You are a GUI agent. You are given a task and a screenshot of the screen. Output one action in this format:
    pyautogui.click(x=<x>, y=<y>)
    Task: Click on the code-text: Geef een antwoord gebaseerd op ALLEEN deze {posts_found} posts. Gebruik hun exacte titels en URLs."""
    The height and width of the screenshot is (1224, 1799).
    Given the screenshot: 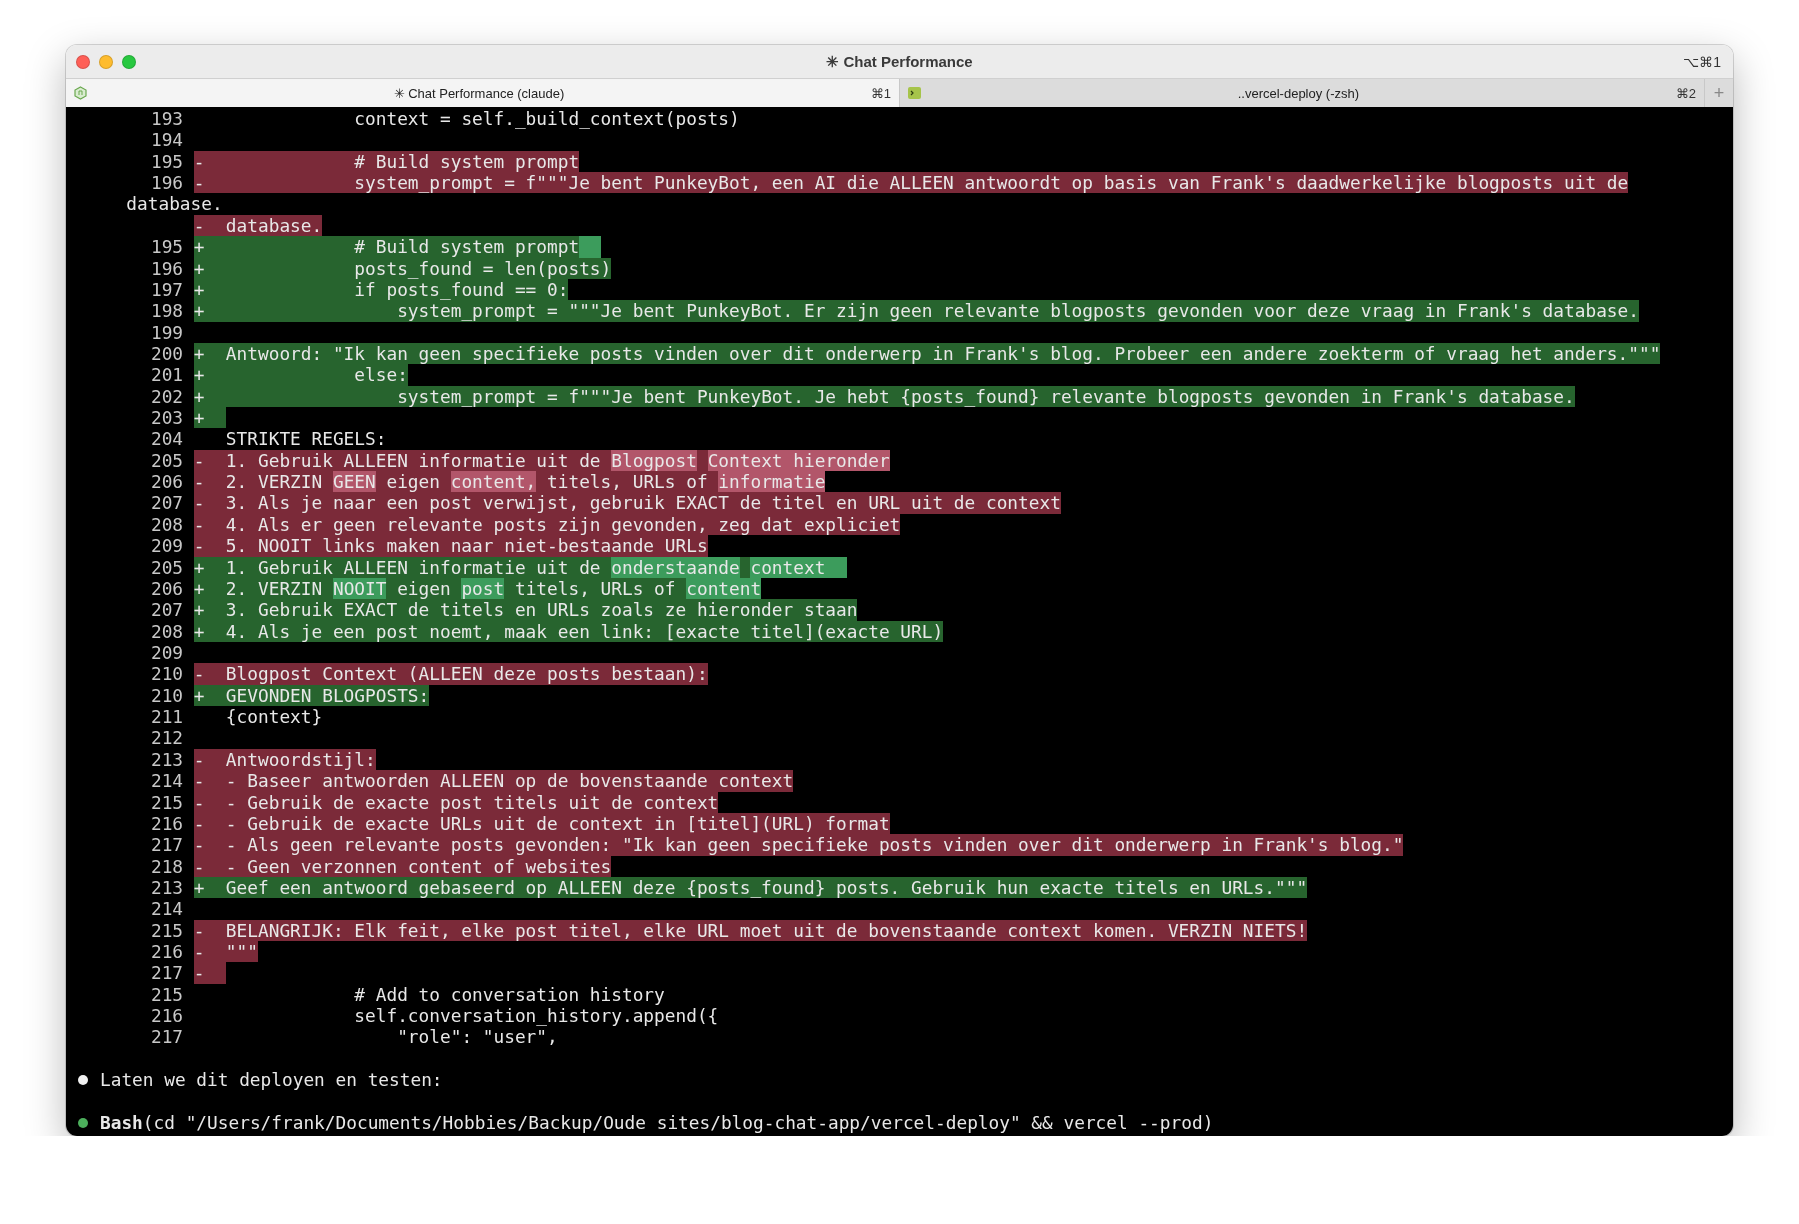 What is the action you would take?
    pyautogui.click(x=766, y=887)
    